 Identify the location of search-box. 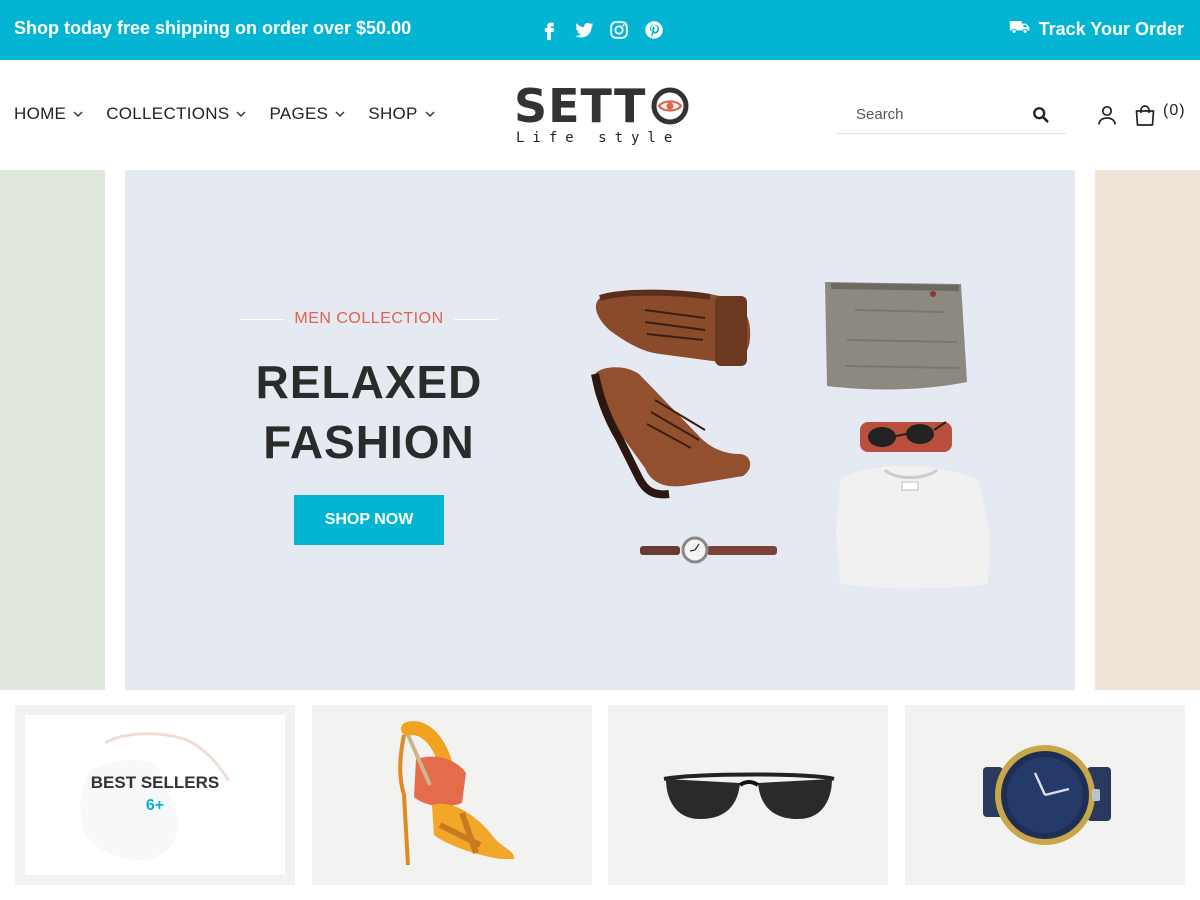
(951, 114).